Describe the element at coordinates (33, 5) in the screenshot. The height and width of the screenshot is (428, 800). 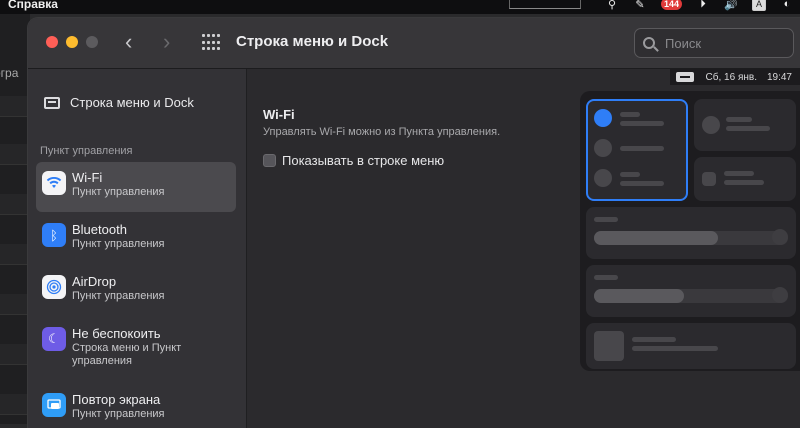
I see `menu-help: Справка` at that location.